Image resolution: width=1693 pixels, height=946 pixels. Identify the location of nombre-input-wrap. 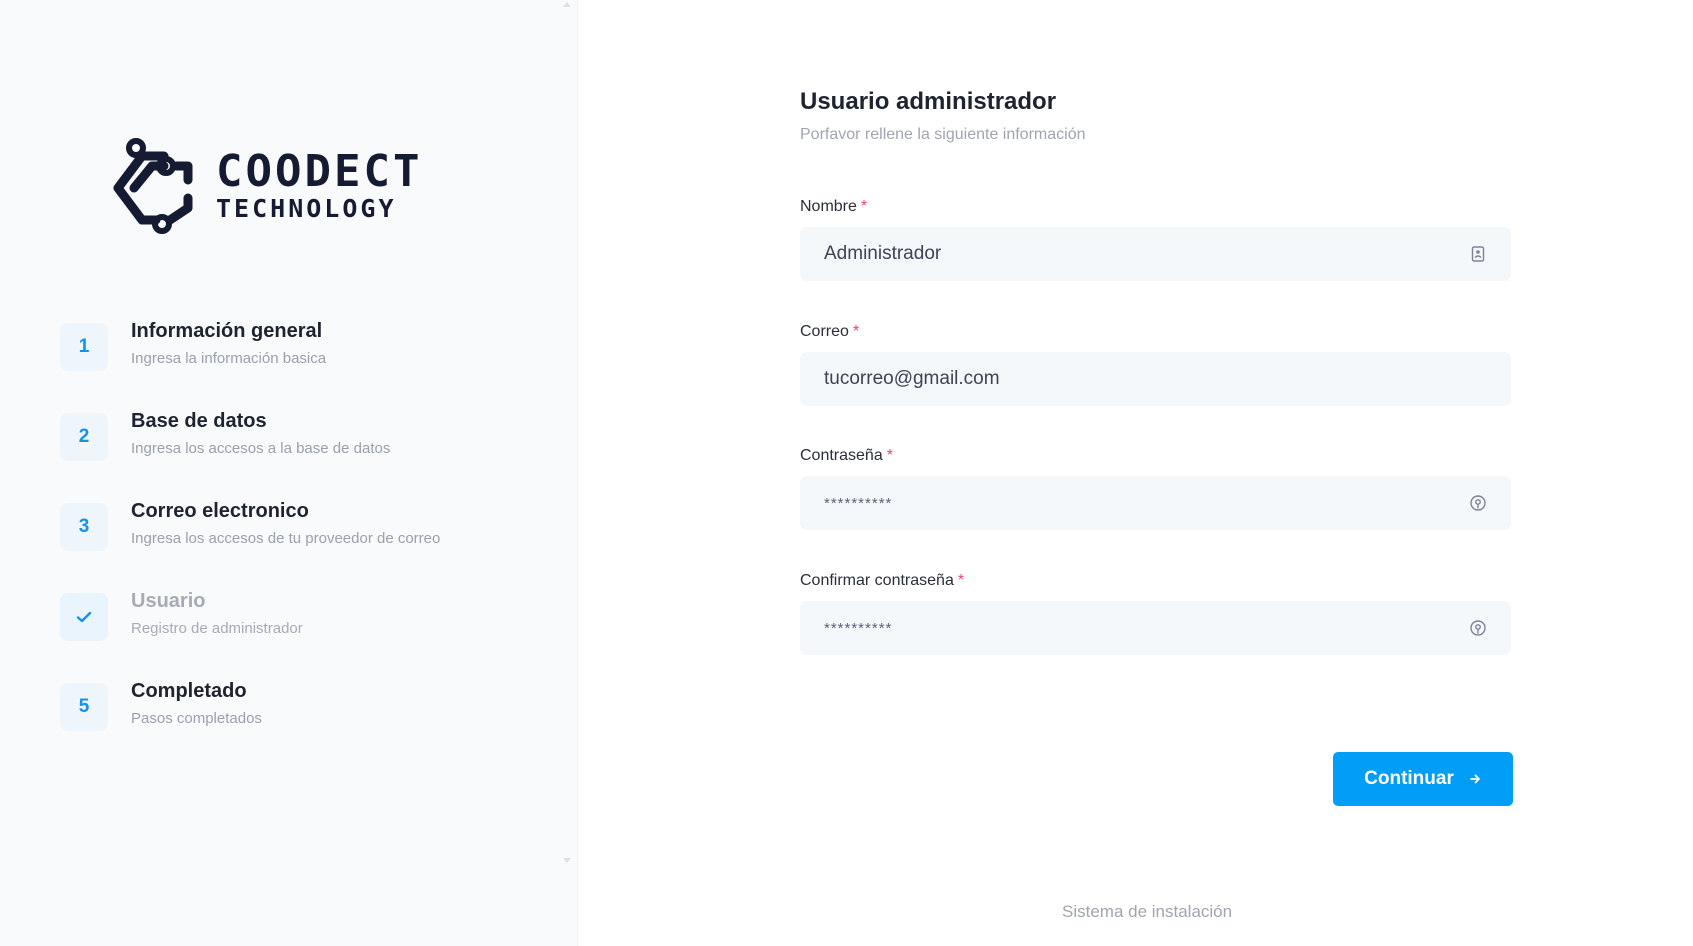
(1155, 254).